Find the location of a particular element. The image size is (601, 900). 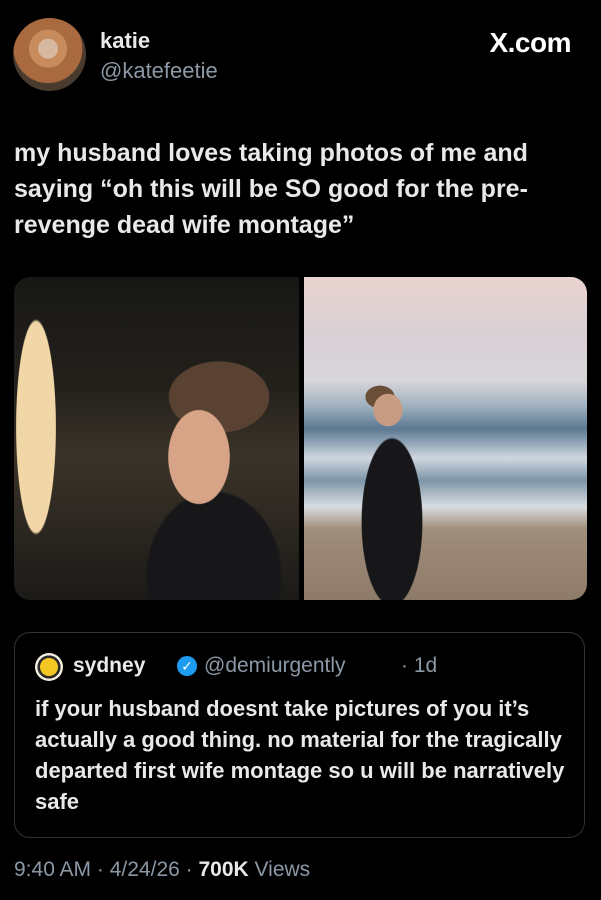

tweet-time: 9:40 AM is located at coordinates (52, 869).